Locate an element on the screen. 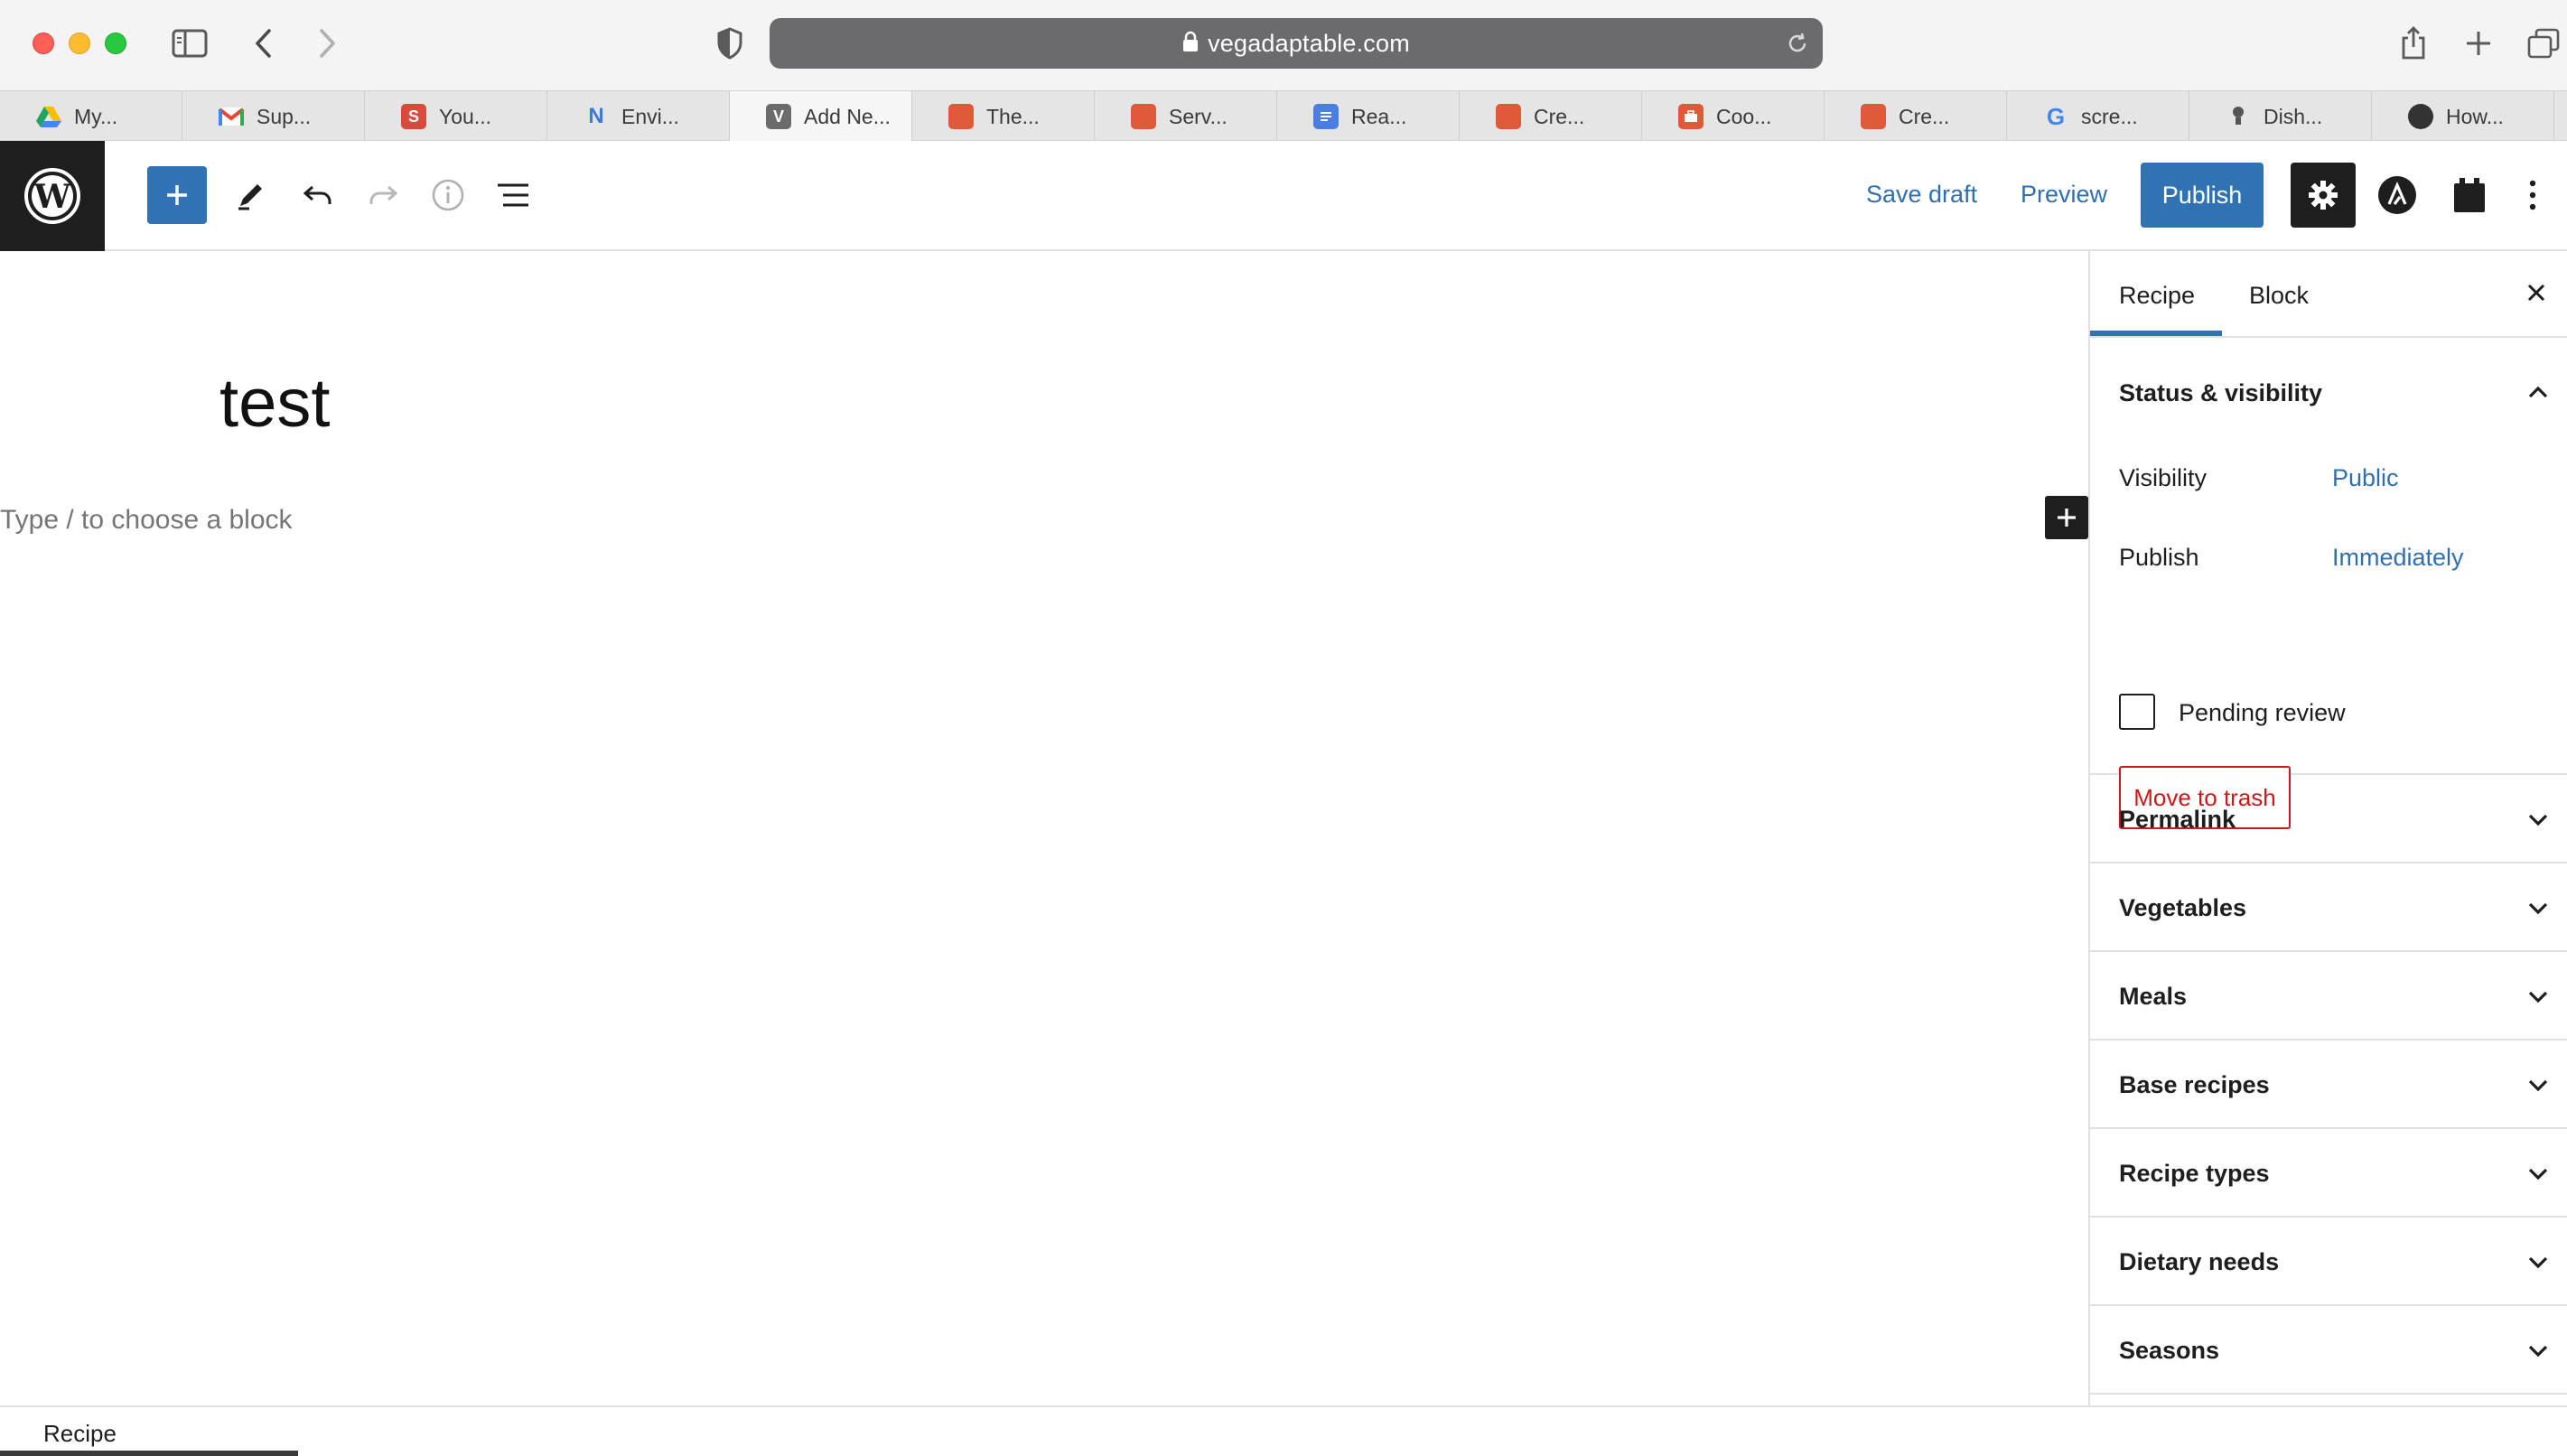 The width and height of the screenshot is (2567, 1456). tab-overview-icon is located at coordinates (2544, 44).